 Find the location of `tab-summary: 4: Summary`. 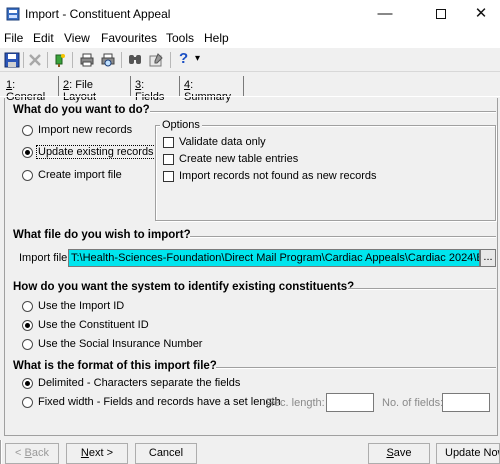

tab-summary: 4: Summary is located at coordinates (212, 89).